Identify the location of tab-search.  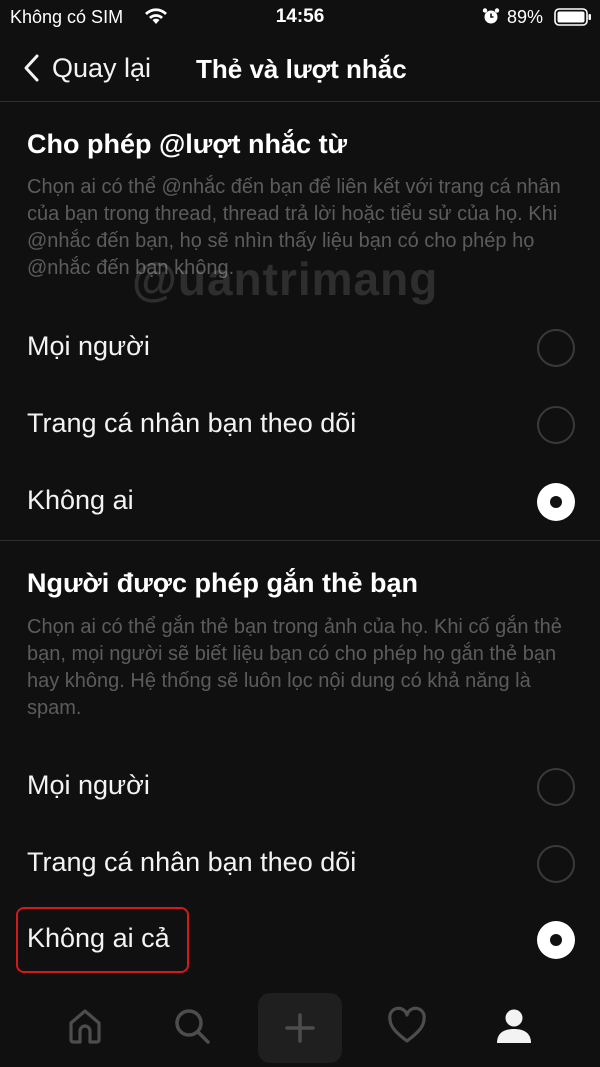
(192, 1026).